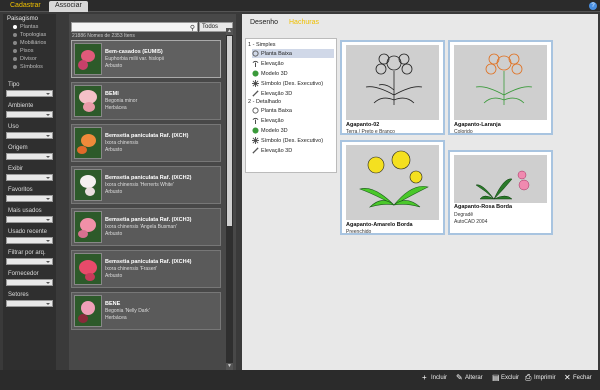 This screenshot has height=390, width=600. What do you see at coordinates (131, 268) in the screenshot?
I see `plant-sci-name: Ixora chinensis 'Fraseri'` at bounding box center [131, 268].